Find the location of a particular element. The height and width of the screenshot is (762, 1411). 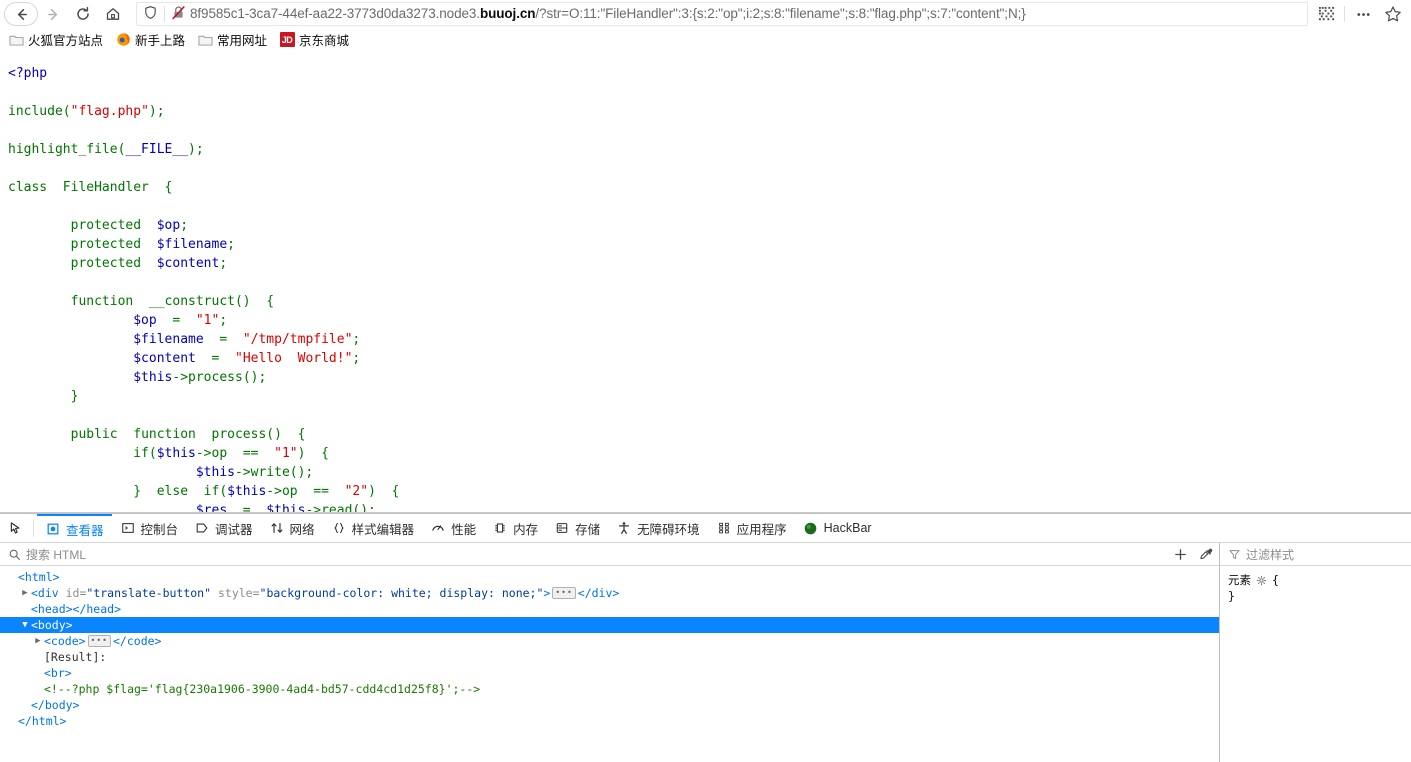

search-input: 搜索 HTML is located at coordinates (583, 554).